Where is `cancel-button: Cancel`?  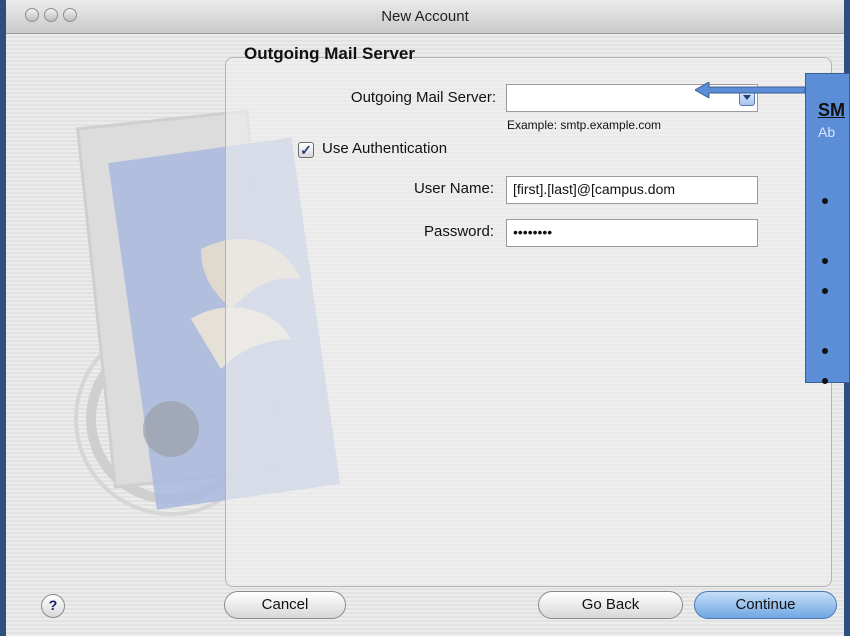
cancel-button: Cancel is located at coordinates (285, 605).